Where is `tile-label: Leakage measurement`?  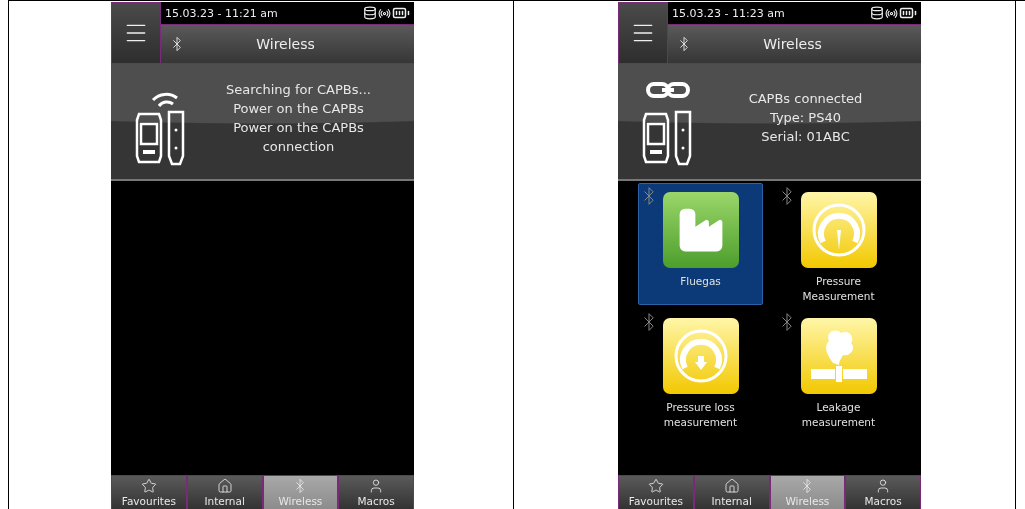 tile-label: Leakage measurement is located at coordinates (838, 415).